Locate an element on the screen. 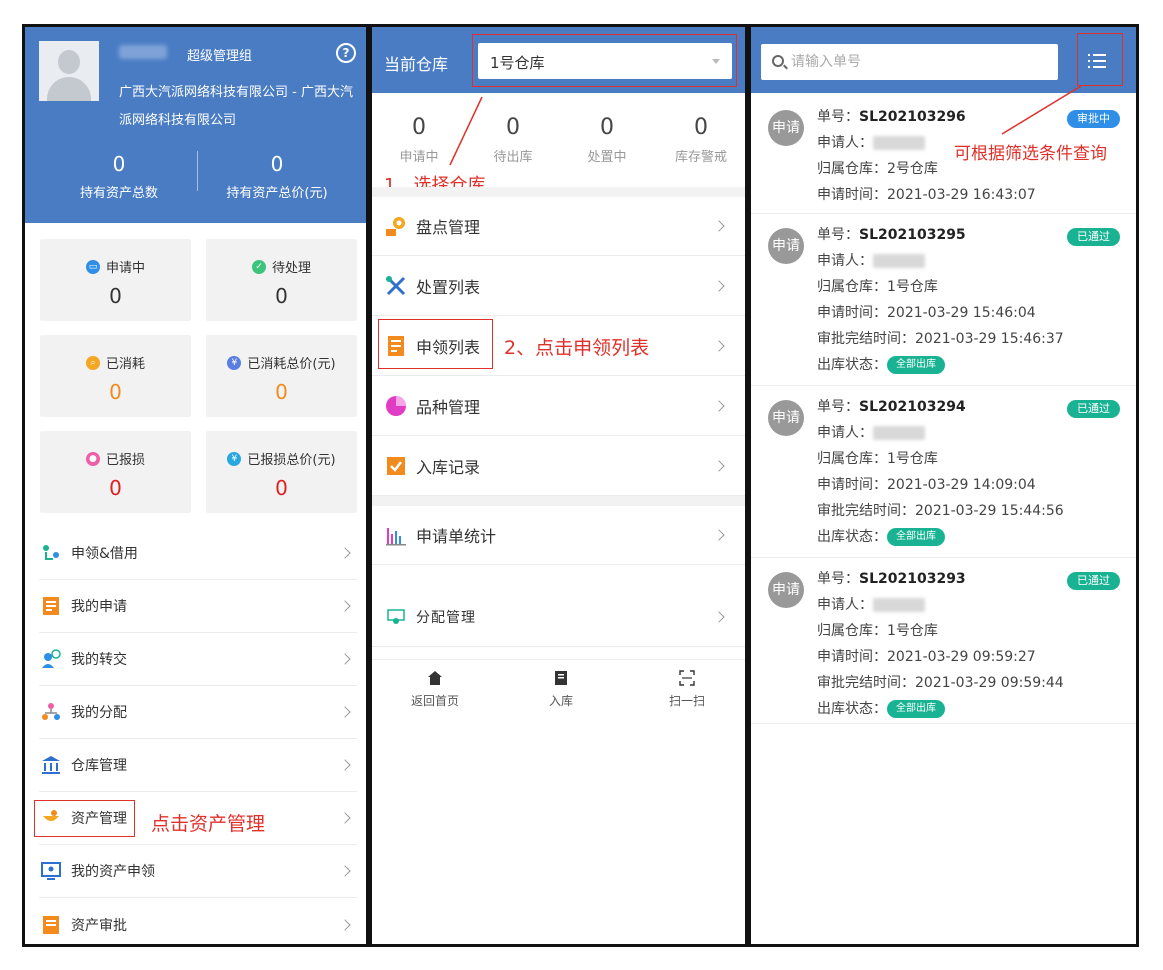 The height and width of the screenshot is (970, 1163). stat-label: 库存警戒 is located at coordinates (700, 157).